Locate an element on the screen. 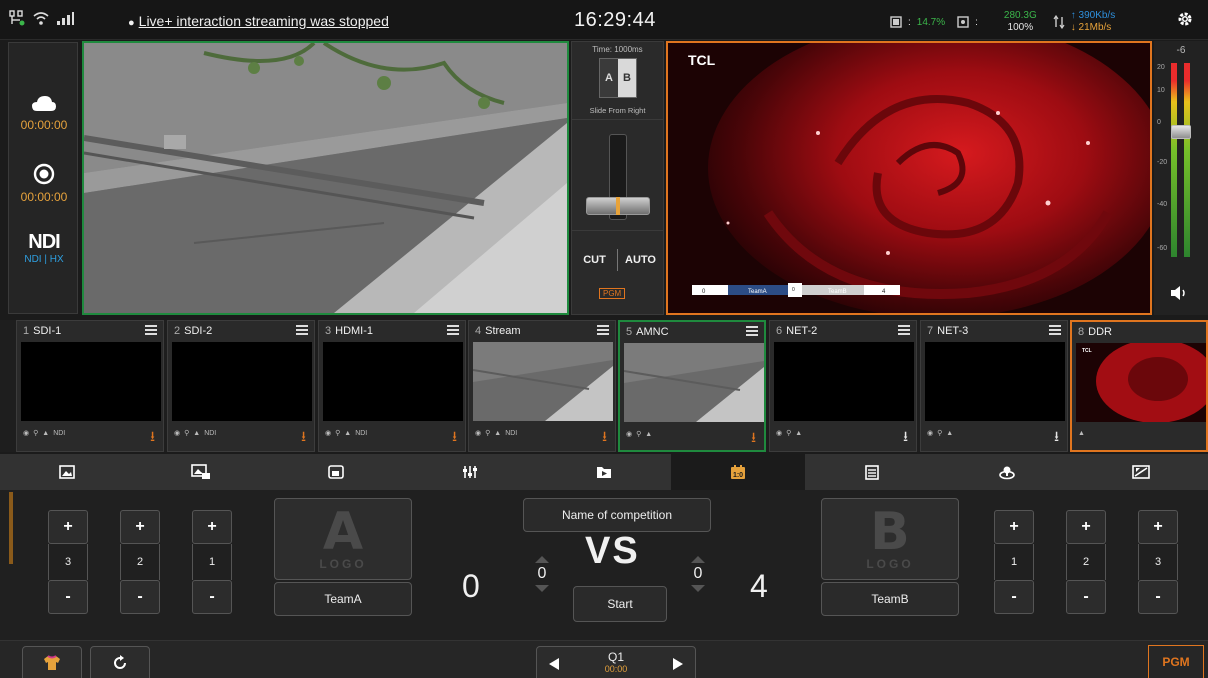 The height and width of the screenshot is (678, 1208). team-b-logo: B LOGO is located at coordinates (890, 539).